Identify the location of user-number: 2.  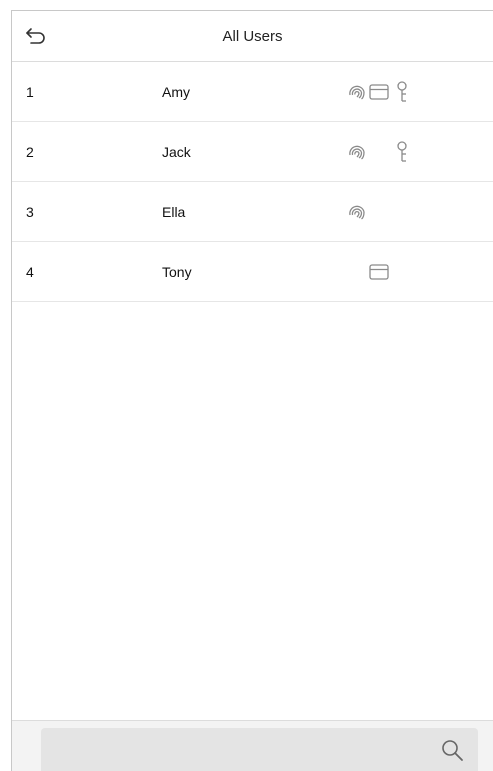
(30, 151).